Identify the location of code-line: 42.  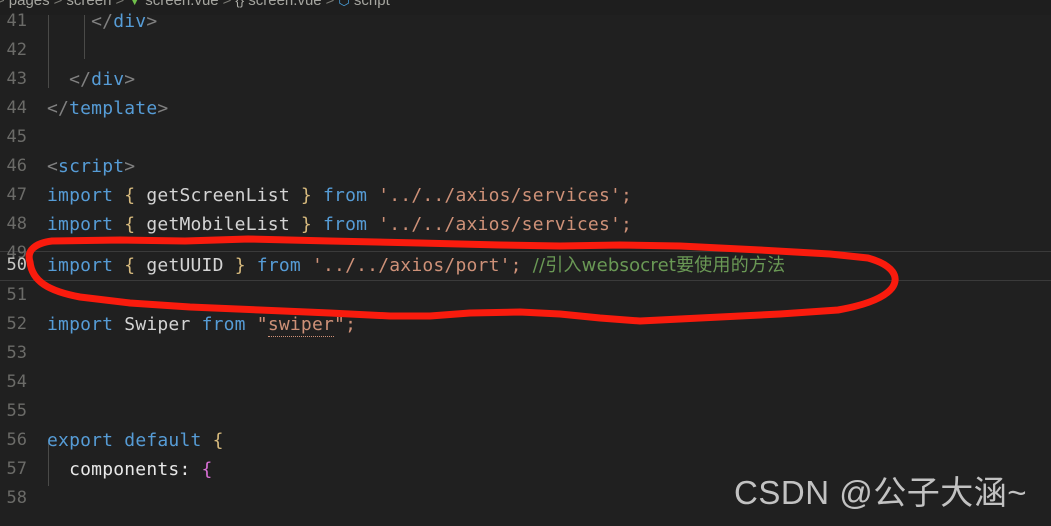
(525, 51).